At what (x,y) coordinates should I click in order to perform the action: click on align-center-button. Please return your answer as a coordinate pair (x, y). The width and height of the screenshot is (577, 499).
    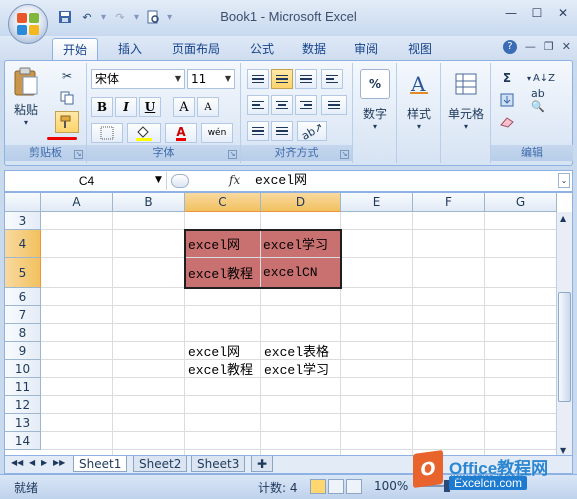
    Looking at the image, I should click on (282, 105).